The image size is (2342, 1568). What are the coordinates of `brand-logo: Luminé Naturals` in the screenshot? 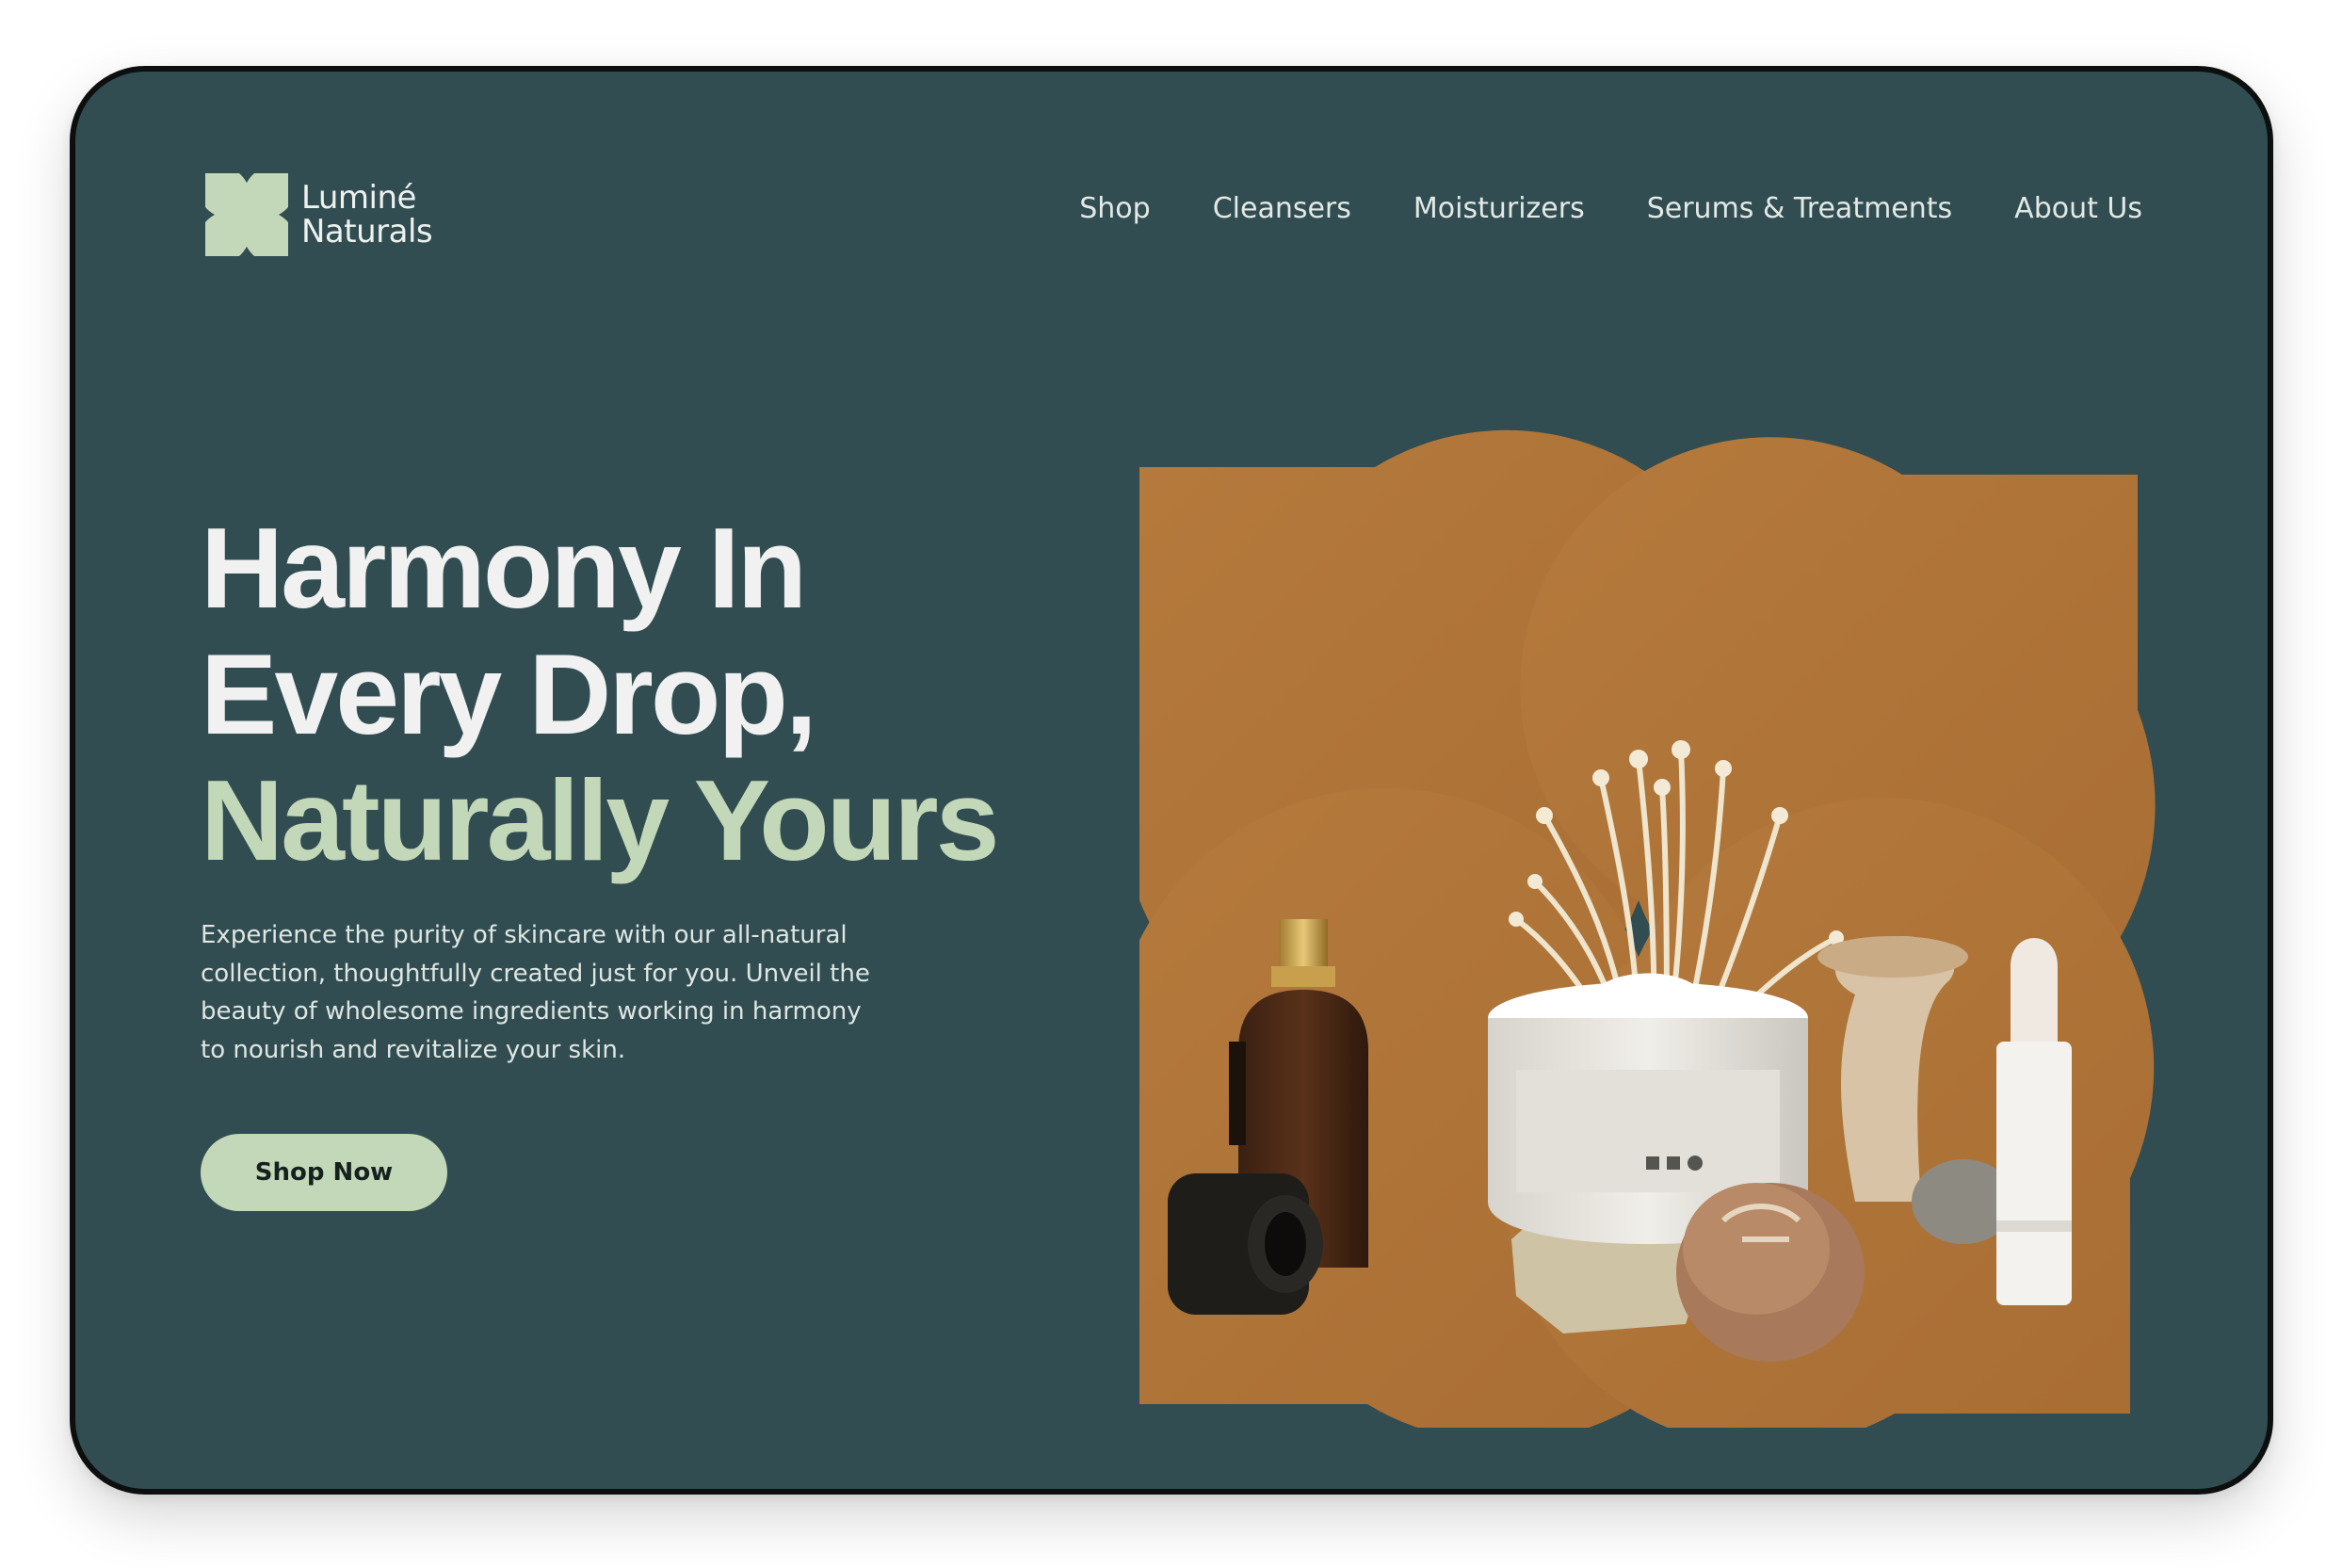 It's located at (319, 214).